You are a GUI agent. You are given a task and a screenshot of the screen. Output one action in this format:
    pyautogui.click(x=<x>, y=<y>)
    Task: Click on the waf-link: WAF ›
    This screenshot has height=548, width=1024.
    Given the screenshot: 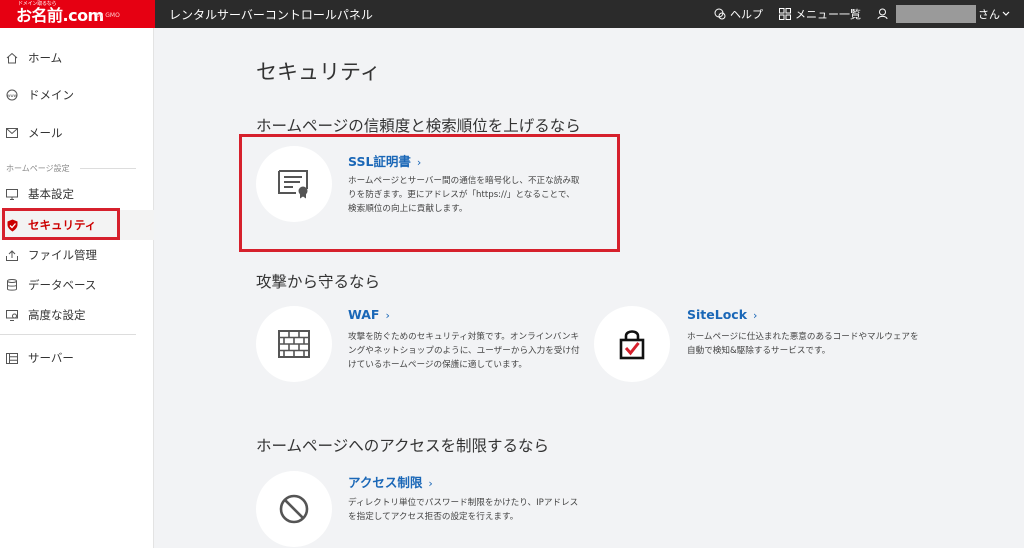 What is the action you would take?
    pyautogui.click(x=369, y=314)
    